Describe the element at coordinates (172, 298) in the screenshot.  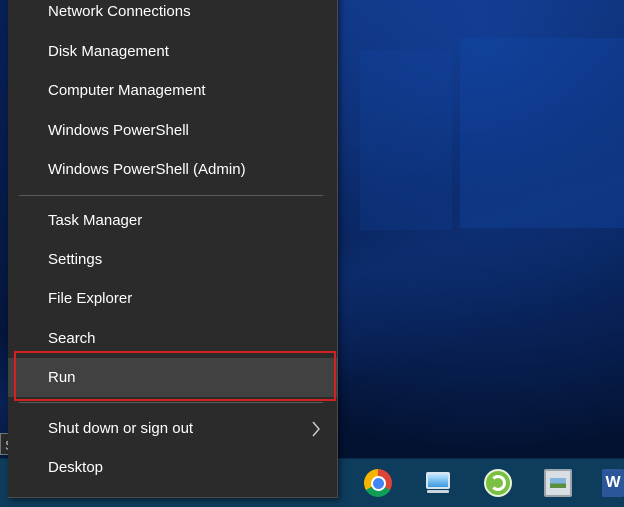
I see `menu-item-file-explorer: File Explorer` at that location.